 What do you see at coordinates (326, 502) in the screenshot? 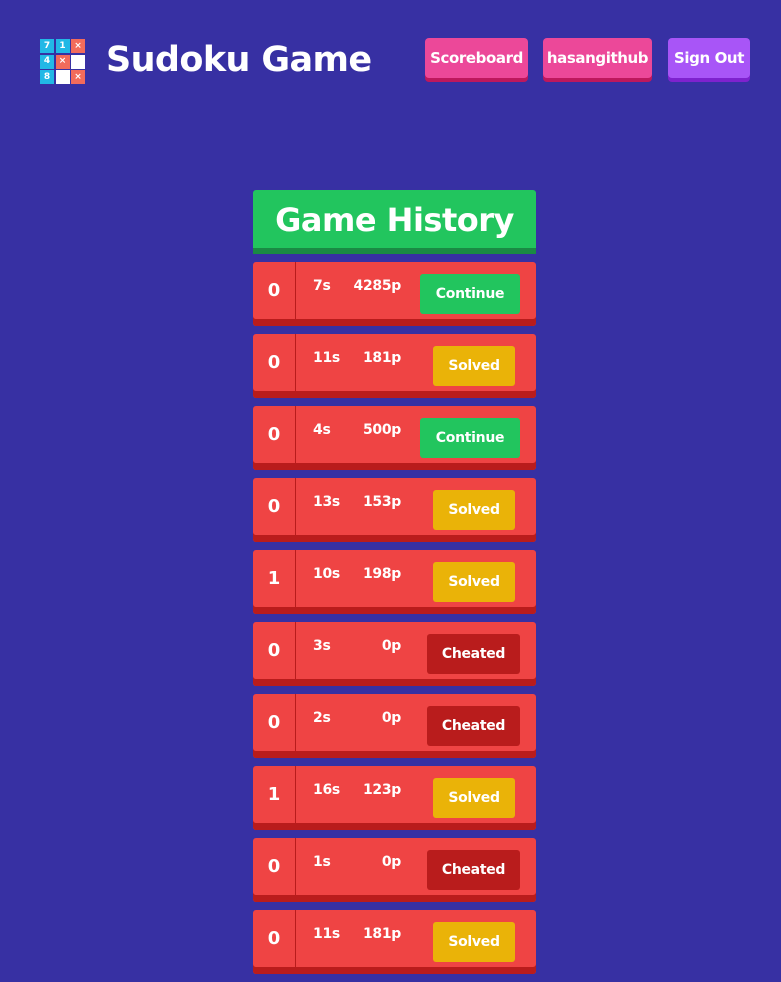
I see `row-time: 13s` at bounding box center [326, 502].